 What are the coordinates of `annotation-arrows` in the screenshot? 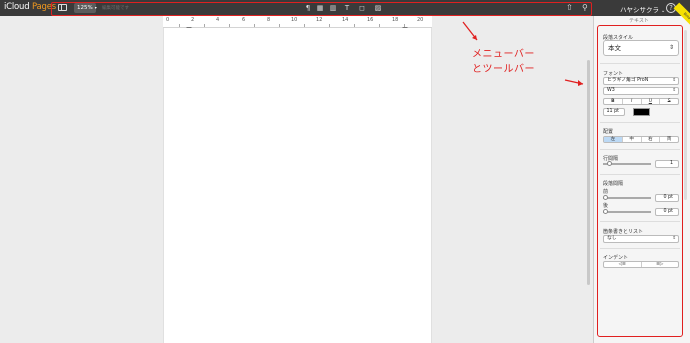 It's located at (523, 53).